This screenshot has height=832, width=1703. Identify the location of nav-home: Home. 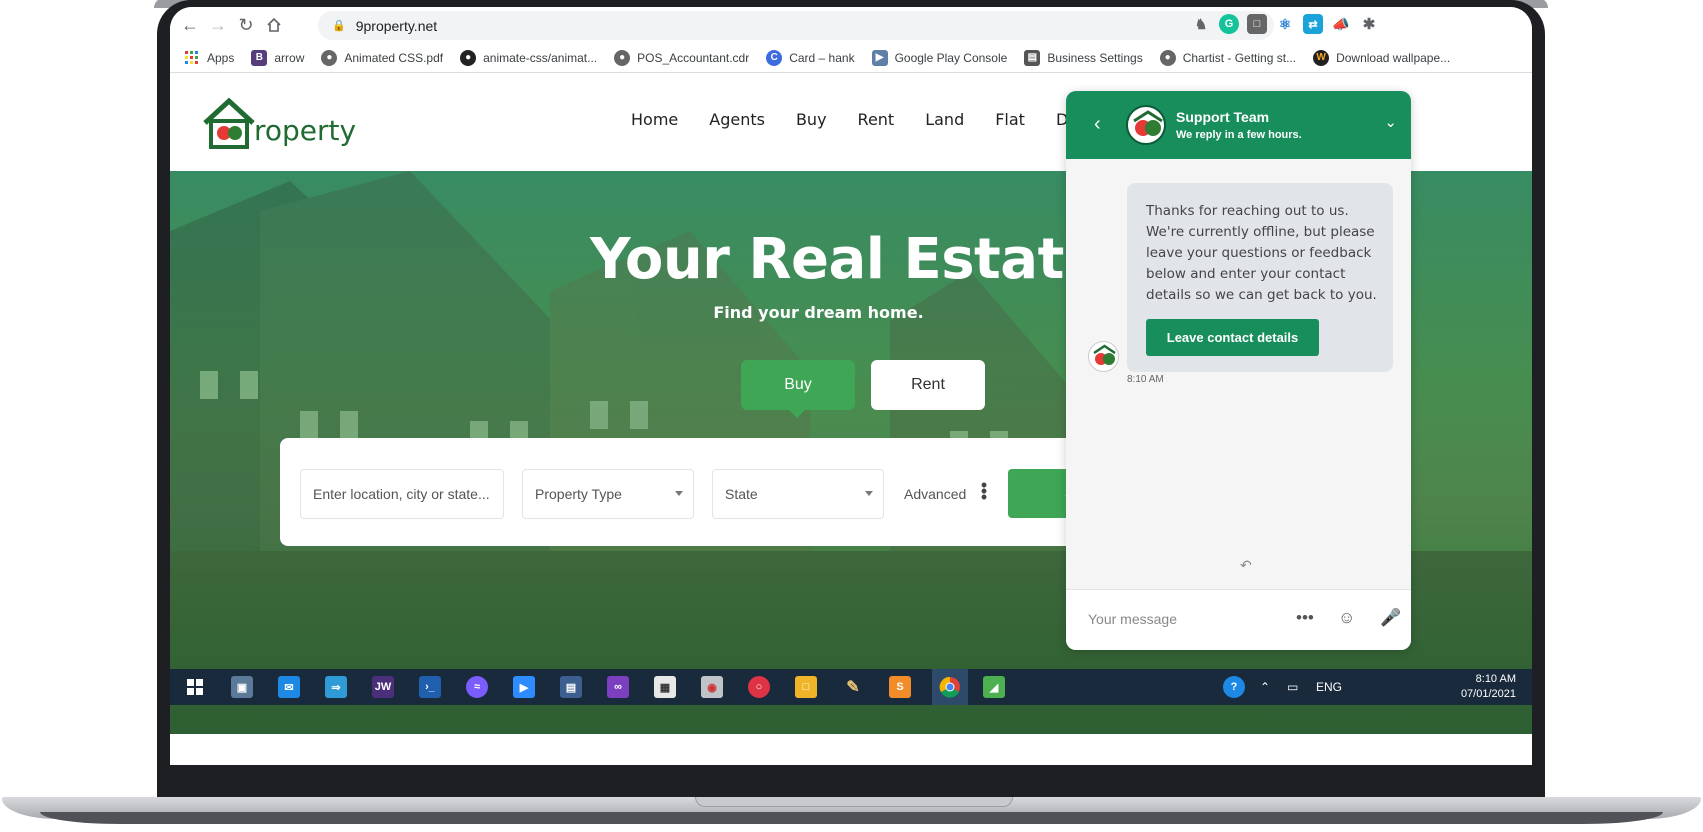
(654, 119).